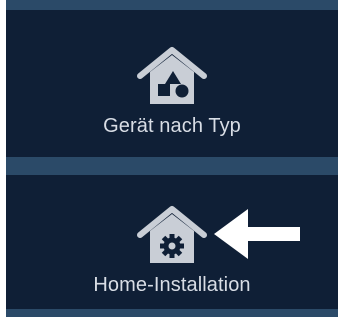 The image size is (338, 317). I want to click on house-gear-icon, so click(172, 234).